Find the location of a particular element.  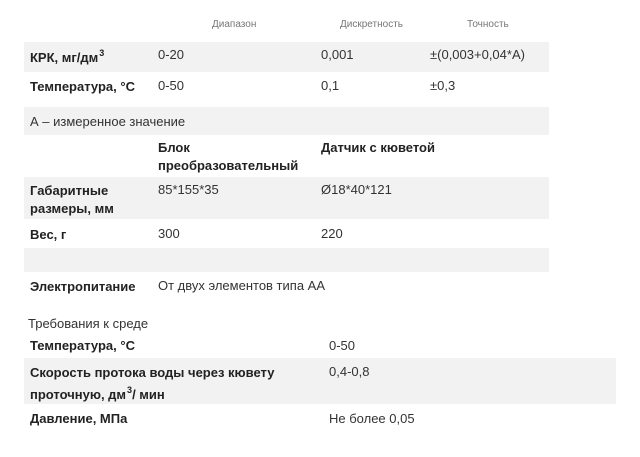

header-block: Блок преобразовательный is located at coordinates (228, 156).